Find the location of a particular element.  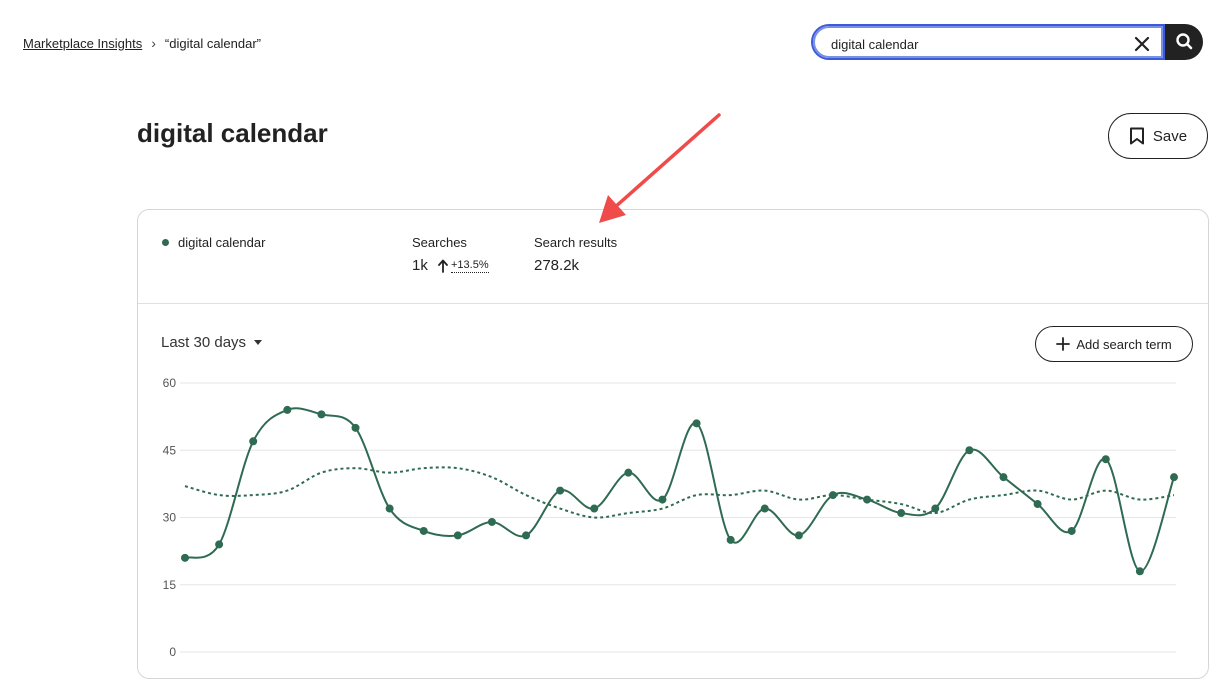

y-tick-label: 45 is located at coordinates (170, 450).